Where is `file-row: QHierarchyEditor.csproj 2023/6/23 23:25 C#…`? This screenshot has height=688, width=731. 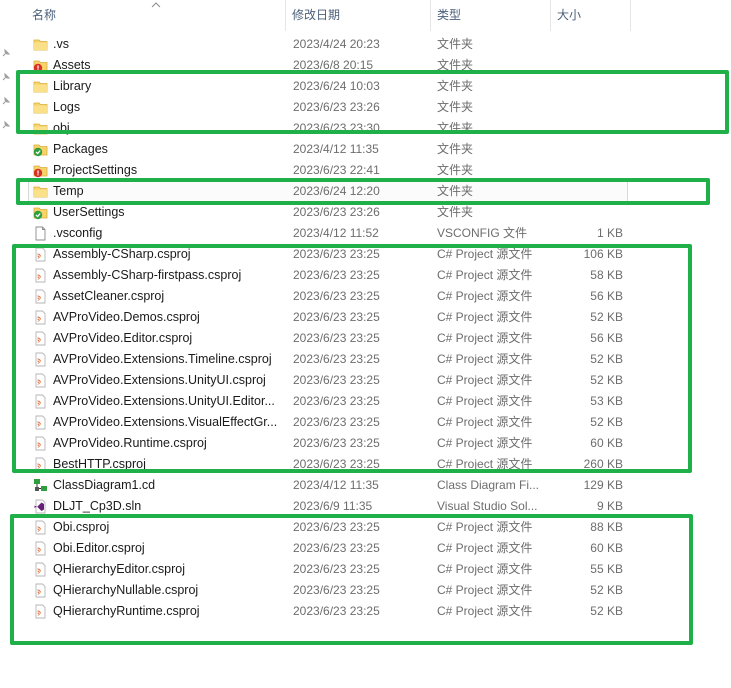 file-row: QHierarchyEditor.csproj 2023/6/23 23:25 C#… is located at coordinates (365, 569).